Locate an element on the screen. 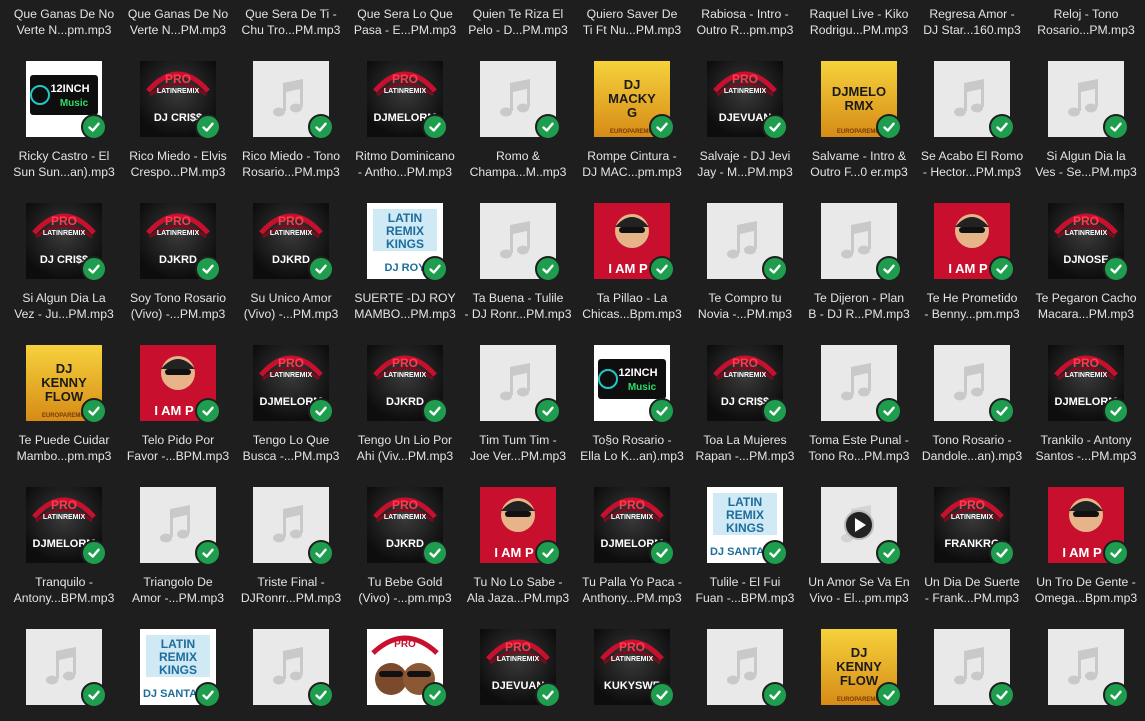 The width and height of the screenshot is (1145, 721). file-name-label: Tu Bebe Gold (Vivo) -...pm.mp3 is located at coordinates (405, 590).